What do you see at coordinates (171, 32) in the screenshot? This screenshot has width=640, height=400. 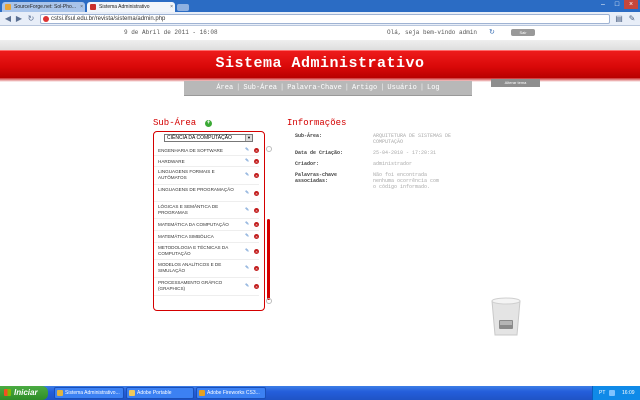 I see `current-date: 9 de Abril de 2011 - 16:08` at bounding box center [171, 32].